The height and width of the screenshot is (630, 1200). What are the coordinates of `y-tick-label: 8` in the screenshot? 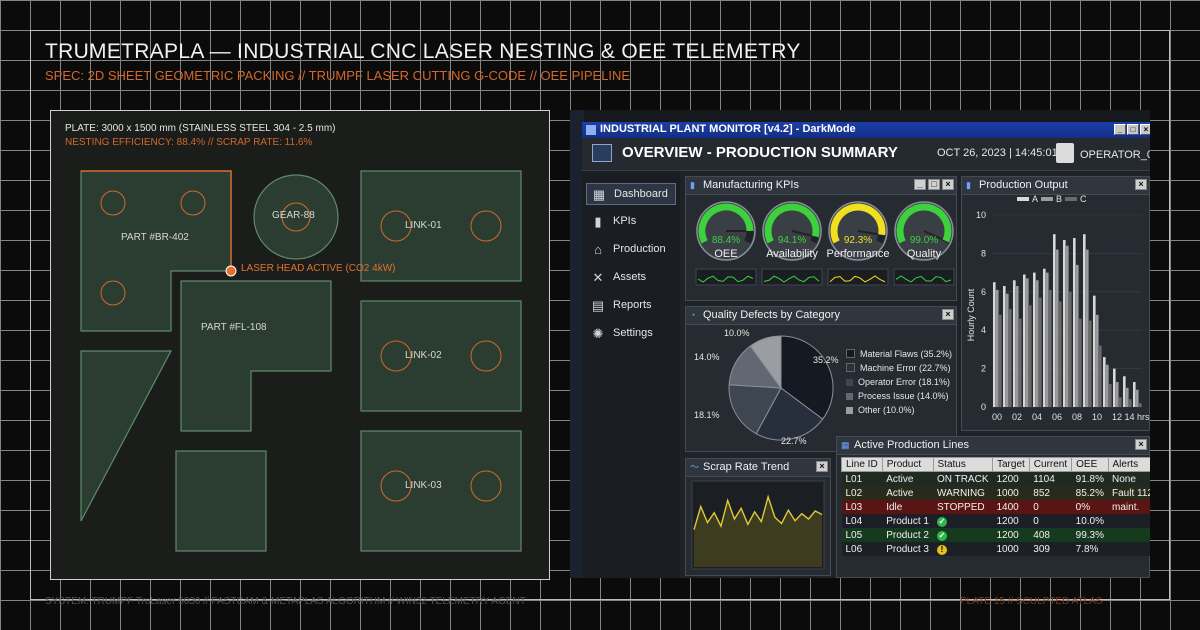 It's located at (983, 253).